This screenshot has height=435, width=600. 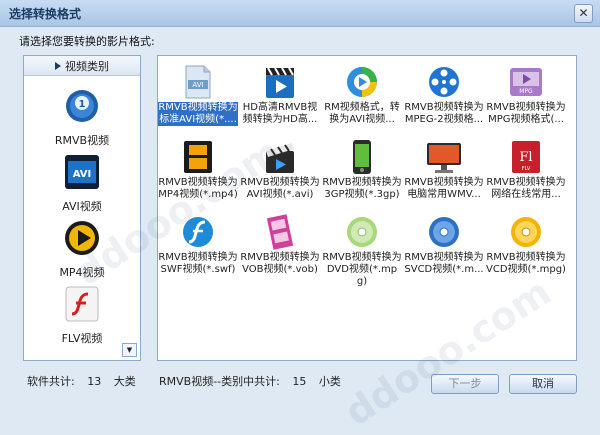 What do you see at coordinates (299, 381) in the screenshot?
I see `category-total-count: 15` at bounding box center [299, 381].